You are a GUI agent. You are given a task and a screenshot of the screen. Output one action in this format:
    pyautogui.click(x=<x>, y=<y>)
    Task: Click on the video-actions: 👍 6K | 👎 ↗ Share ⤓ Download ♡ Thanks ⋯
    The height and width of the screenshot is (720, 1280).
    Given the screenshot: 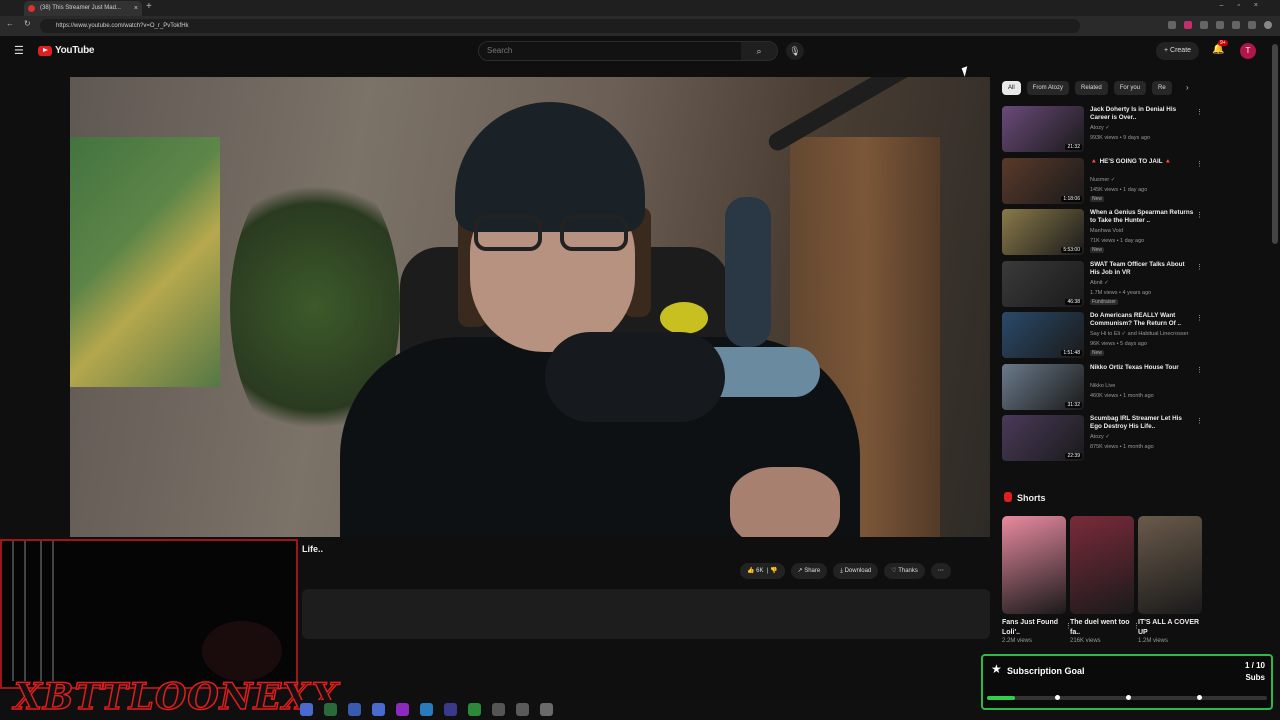 What is the action you would take?
    pyautogui.click(x=845, y=571)
    